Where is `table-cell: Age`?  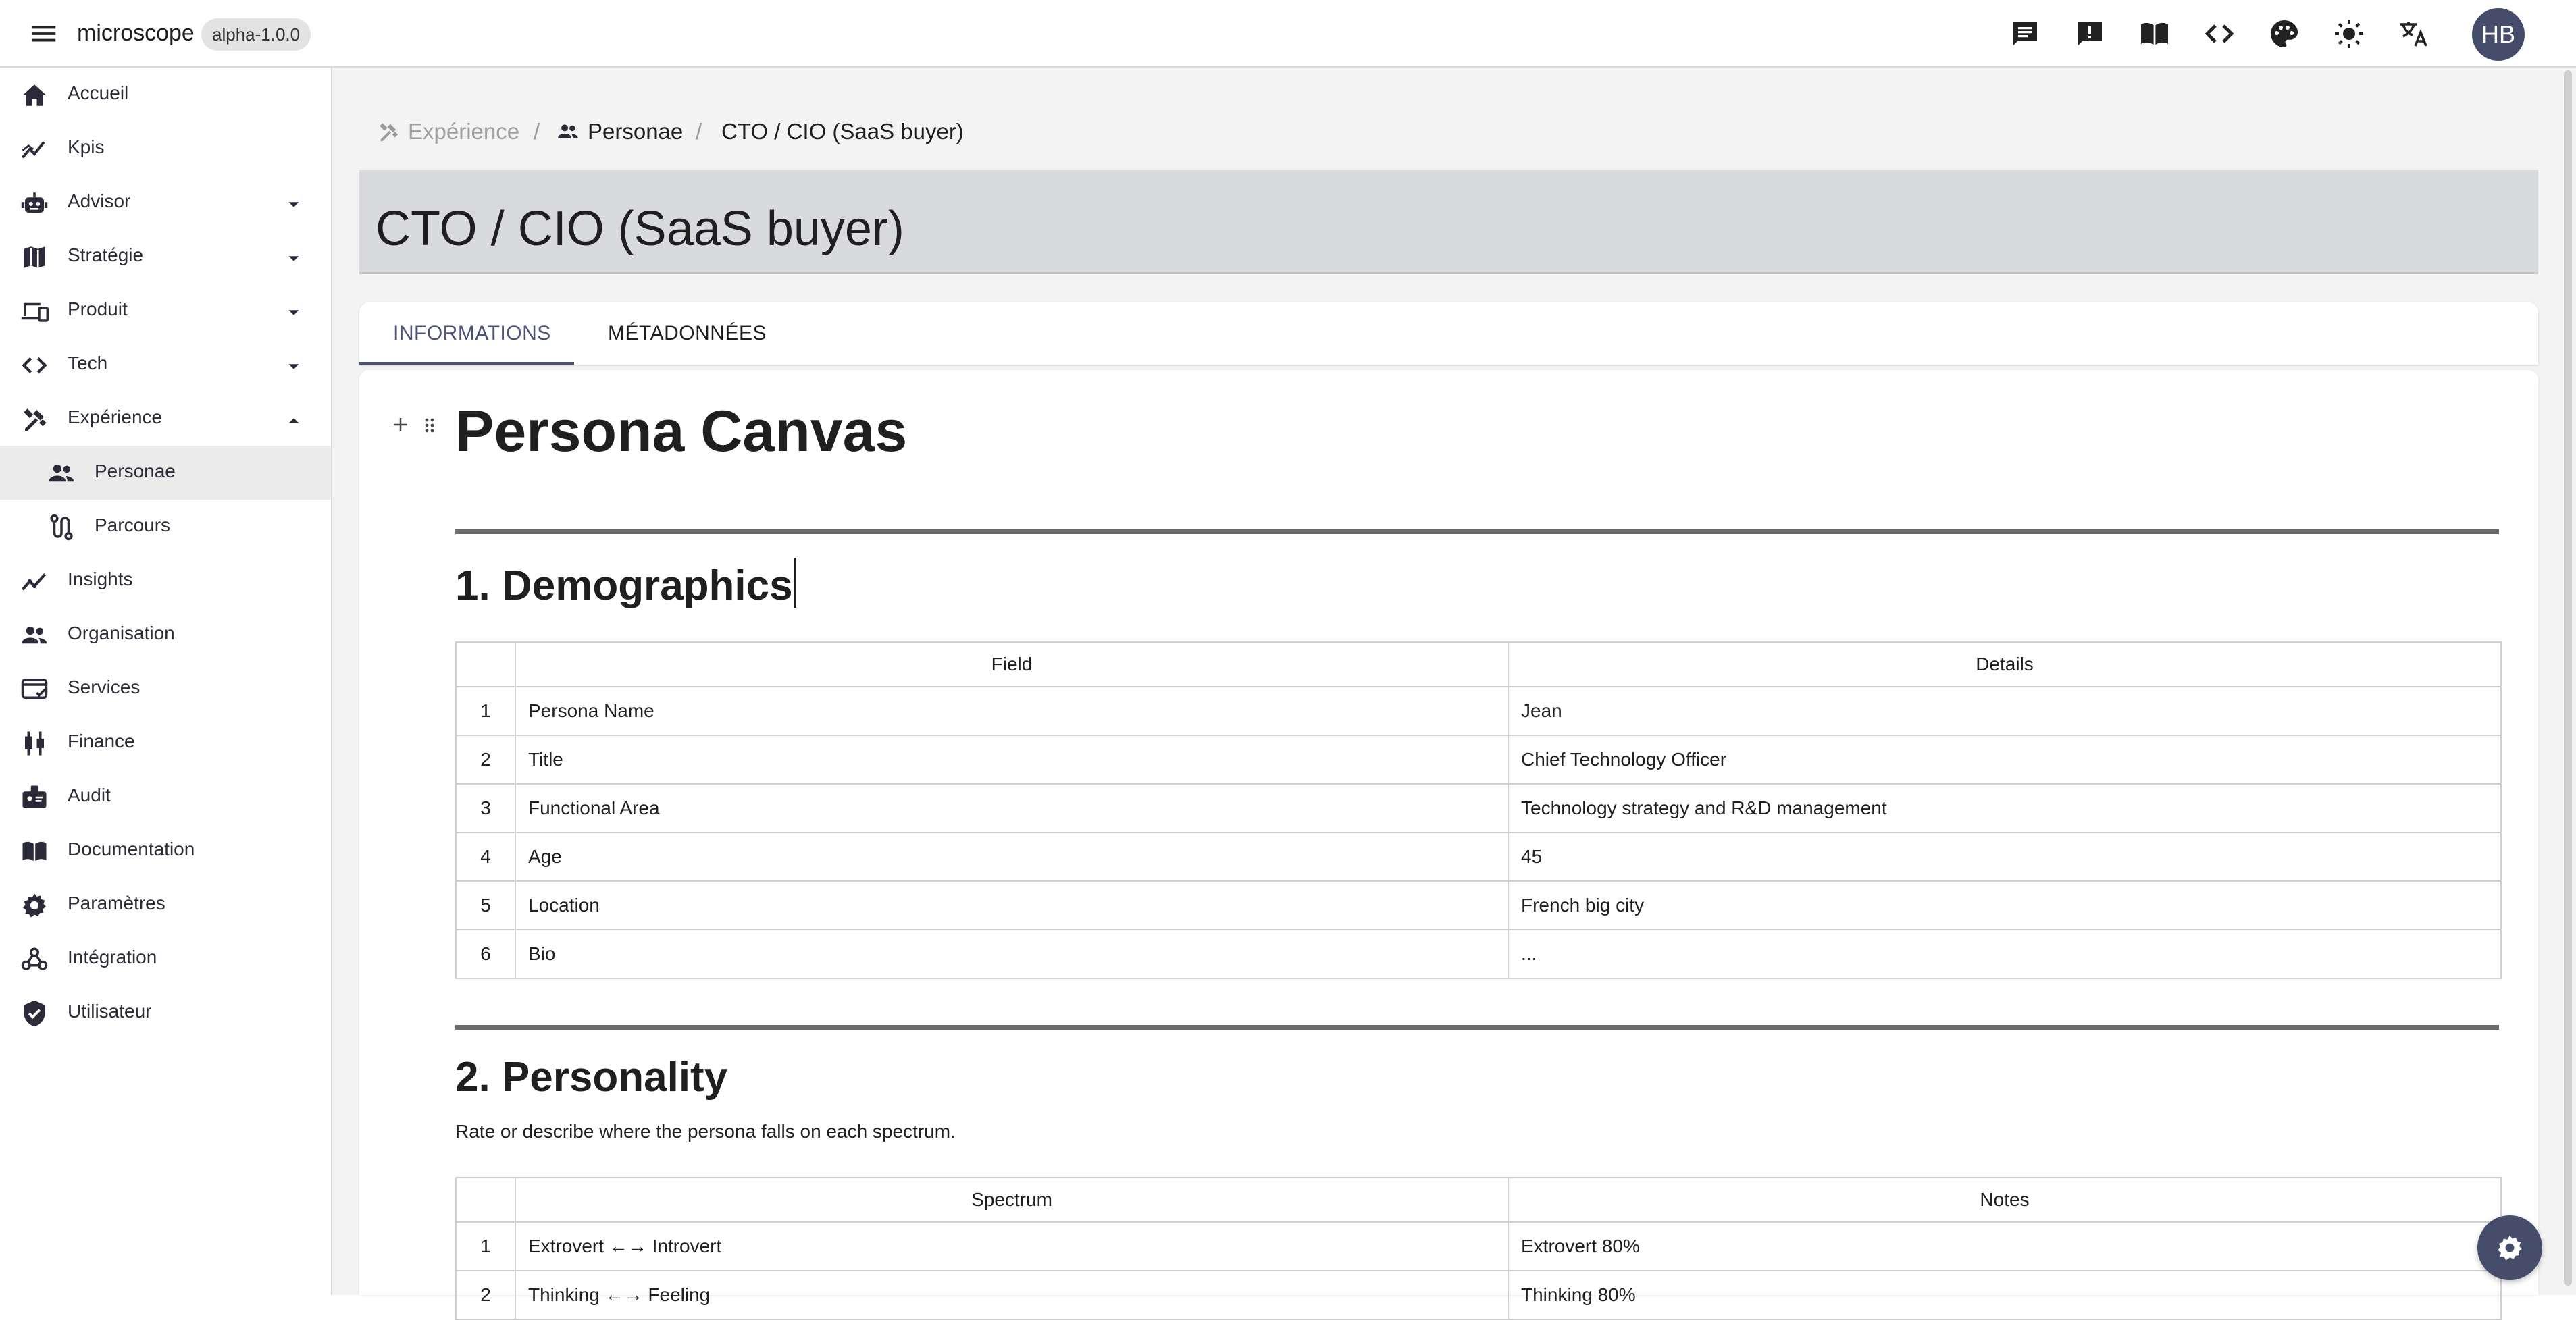 table-cell: Age is located at coordinates (1012, 857).